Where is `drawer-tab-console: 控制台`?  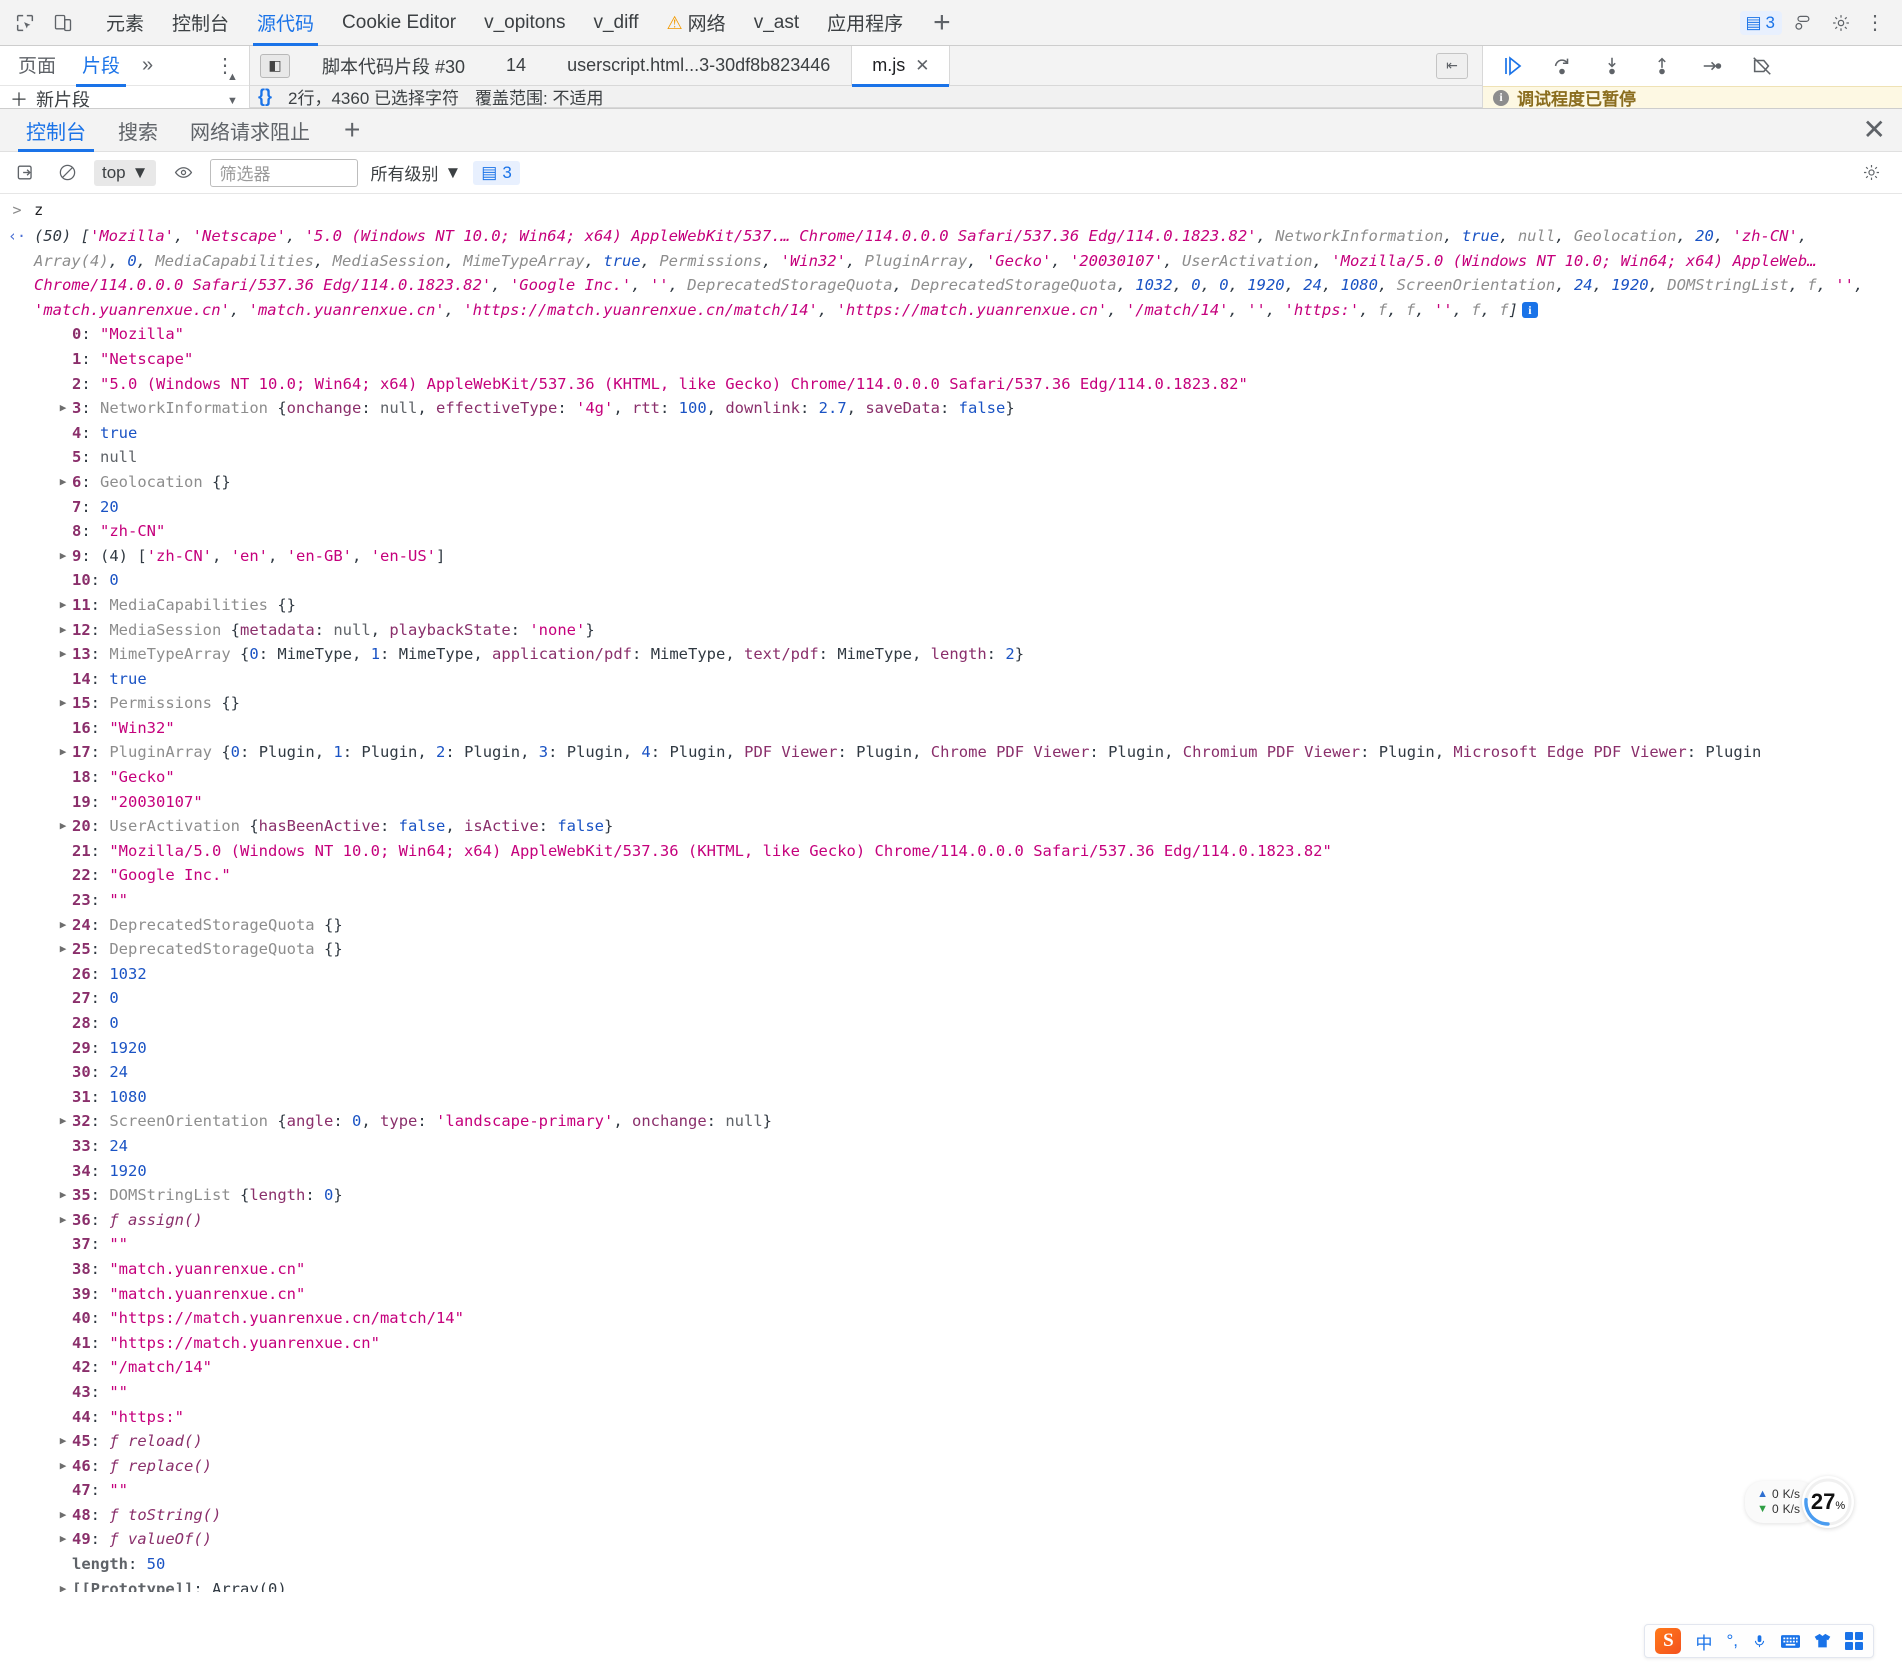
drawer-tab-console: 控制台 is located at coordinates (56, 130).